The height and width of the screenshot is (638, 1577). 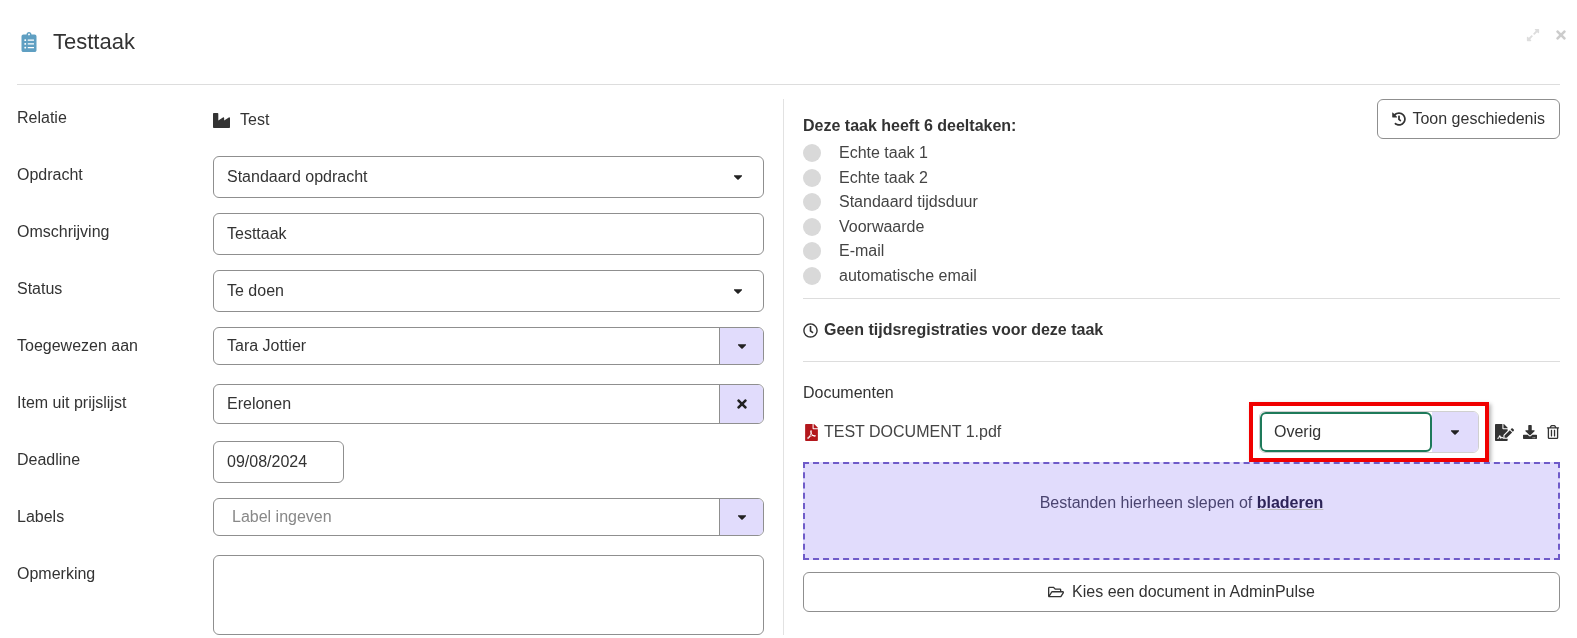 I want to click on textarea-field, so click(x=488, y=595).